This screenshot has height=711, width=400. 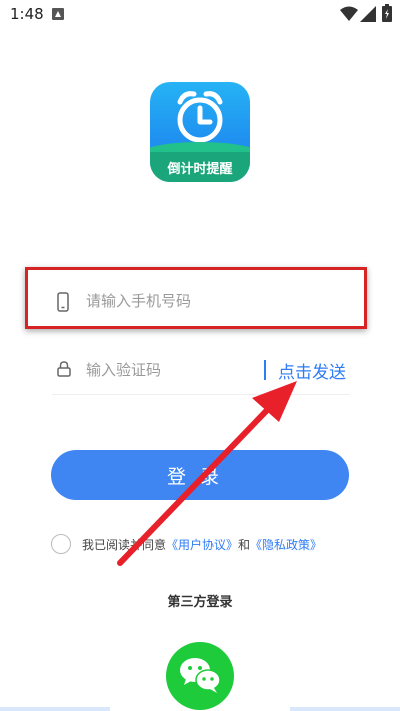 What do you see at coordinates (200, 675) in the screenshot?
I see `wechat-icon` at bounding box center [200, 675].